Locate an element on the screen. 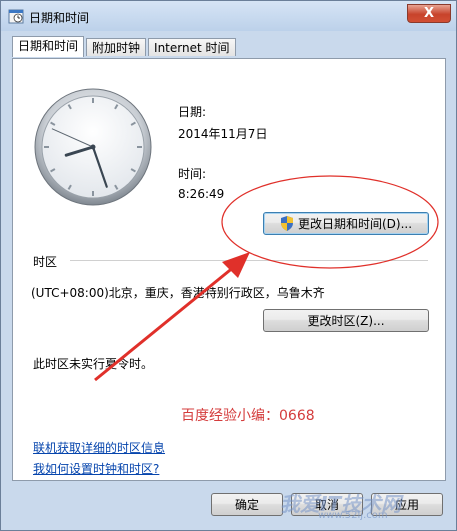  tab-date-time: 日期和时间 is located at coordinates (48, 46).